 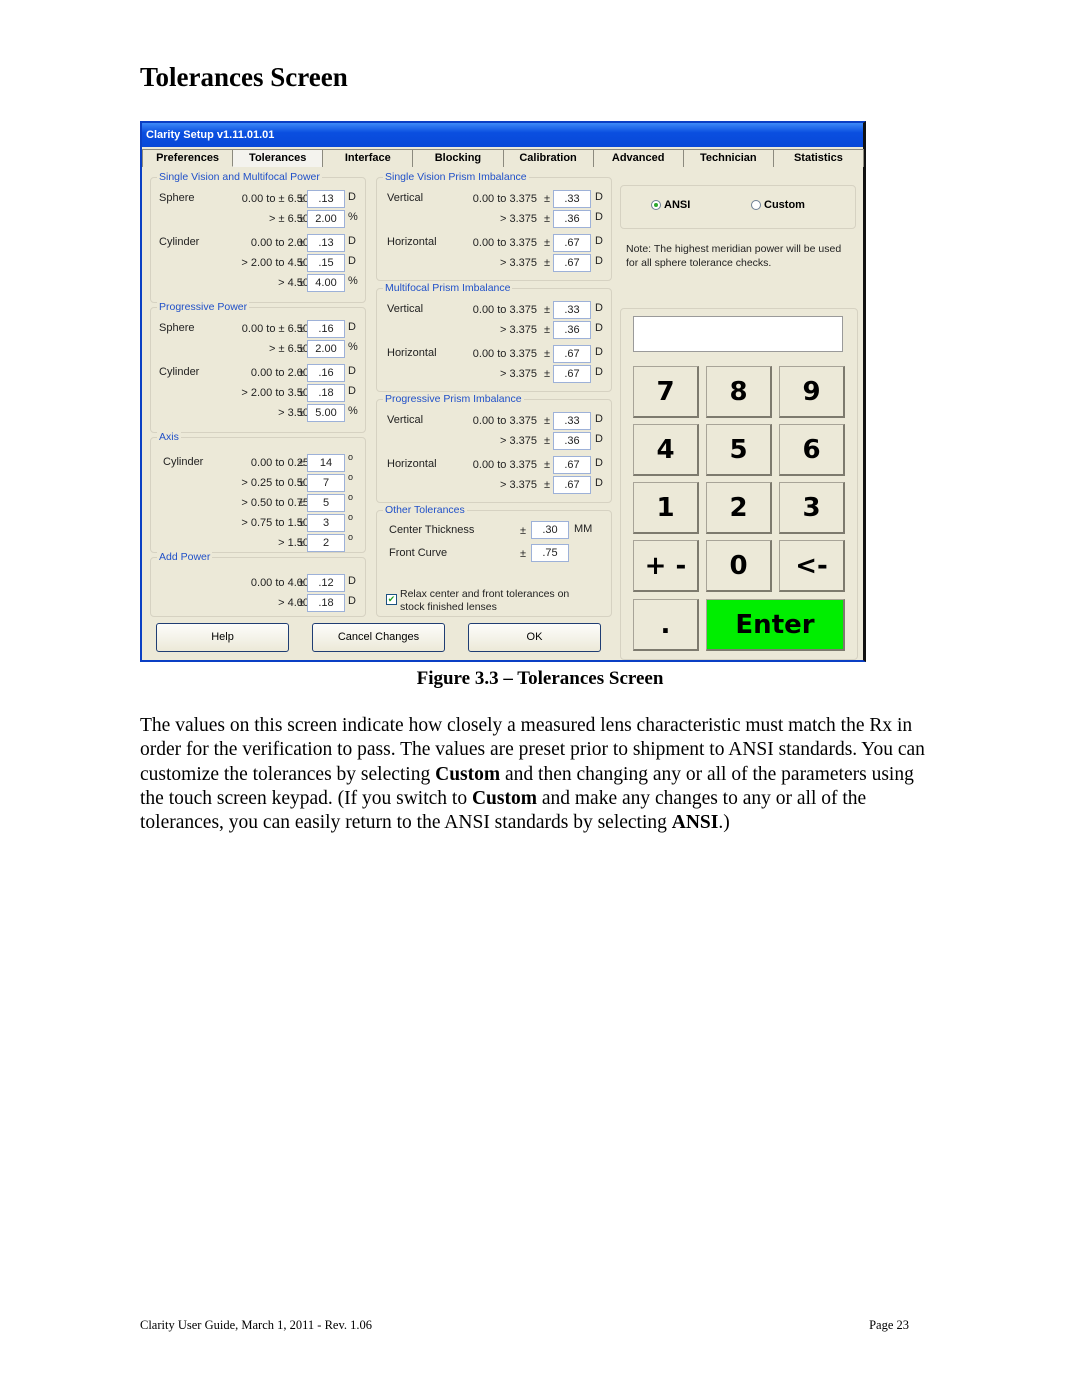 What do you see at coordinates (548, 158) in the screenshot?
I see `tab-calibration: Calibration` at bounding box center [548, 158].